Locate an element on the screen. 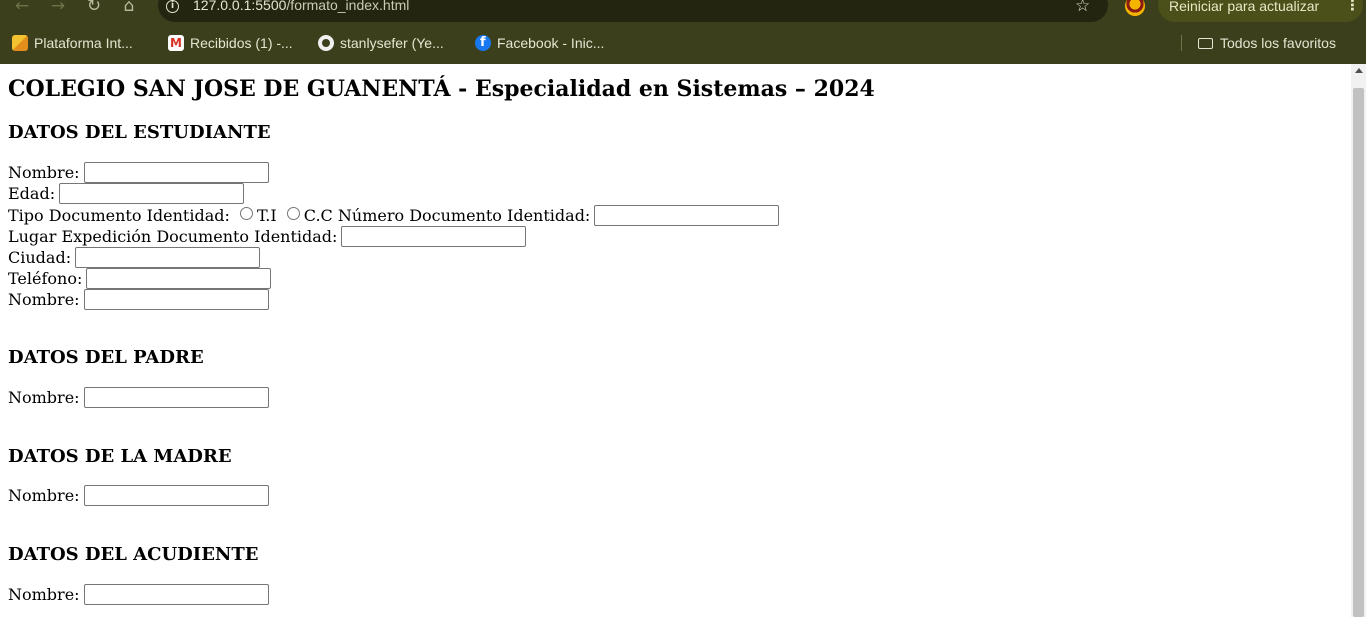 This screenshot has width=1366, height=617. folder-icon is located at coordinates (1205, 43).